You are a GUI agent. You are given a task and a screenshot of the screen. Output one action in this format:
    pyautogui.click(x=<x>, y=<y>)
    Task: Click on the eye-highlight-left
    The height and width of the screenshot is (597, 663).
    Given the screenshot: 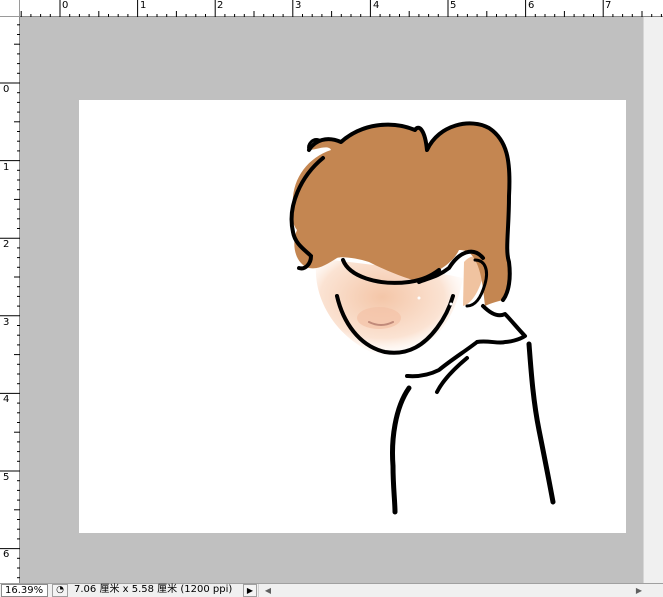 What is the action you would take?
    pyautogui.click(x=419, y=298)
    